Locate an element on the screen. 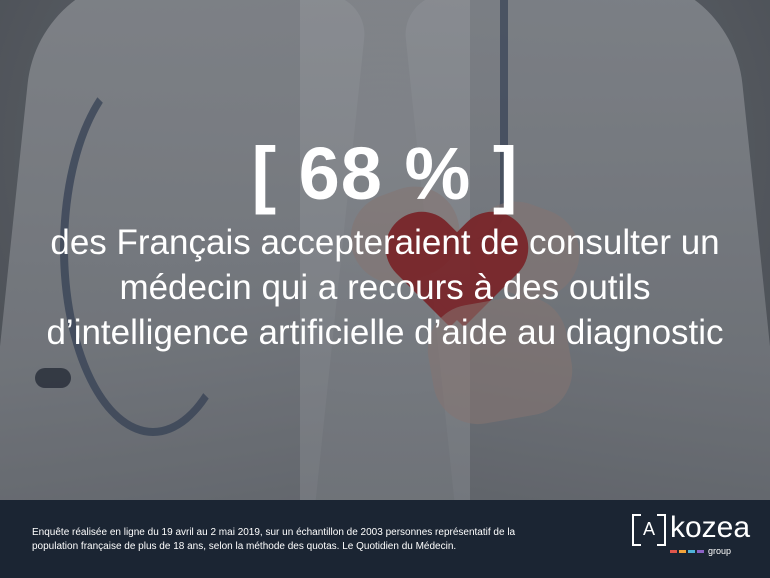 The width and height of the screenshot is (770, 578). logo-wordmark: kozea is located at coordinates (710, 527).